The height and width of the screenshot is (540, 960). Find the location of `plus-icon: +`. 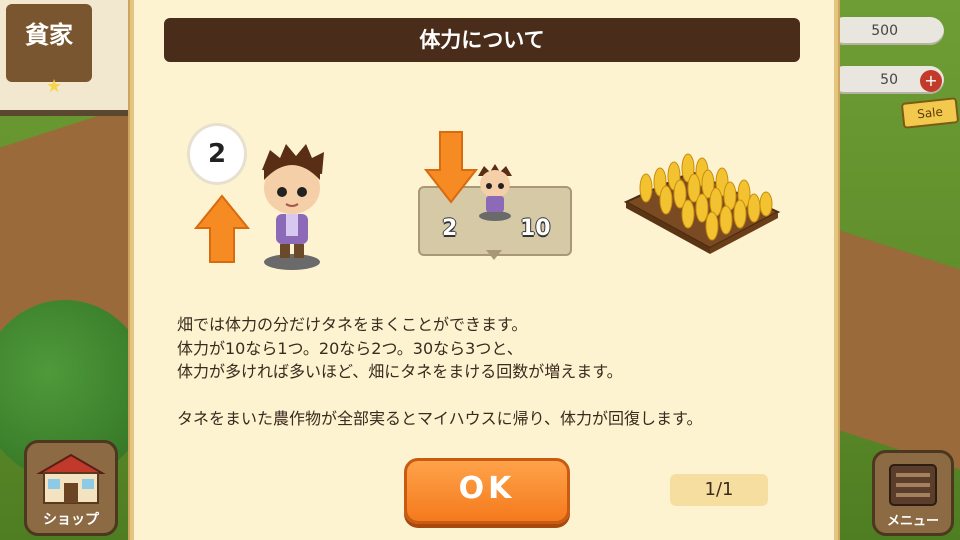

plus-icon: + is located at coordinates (931, 81).